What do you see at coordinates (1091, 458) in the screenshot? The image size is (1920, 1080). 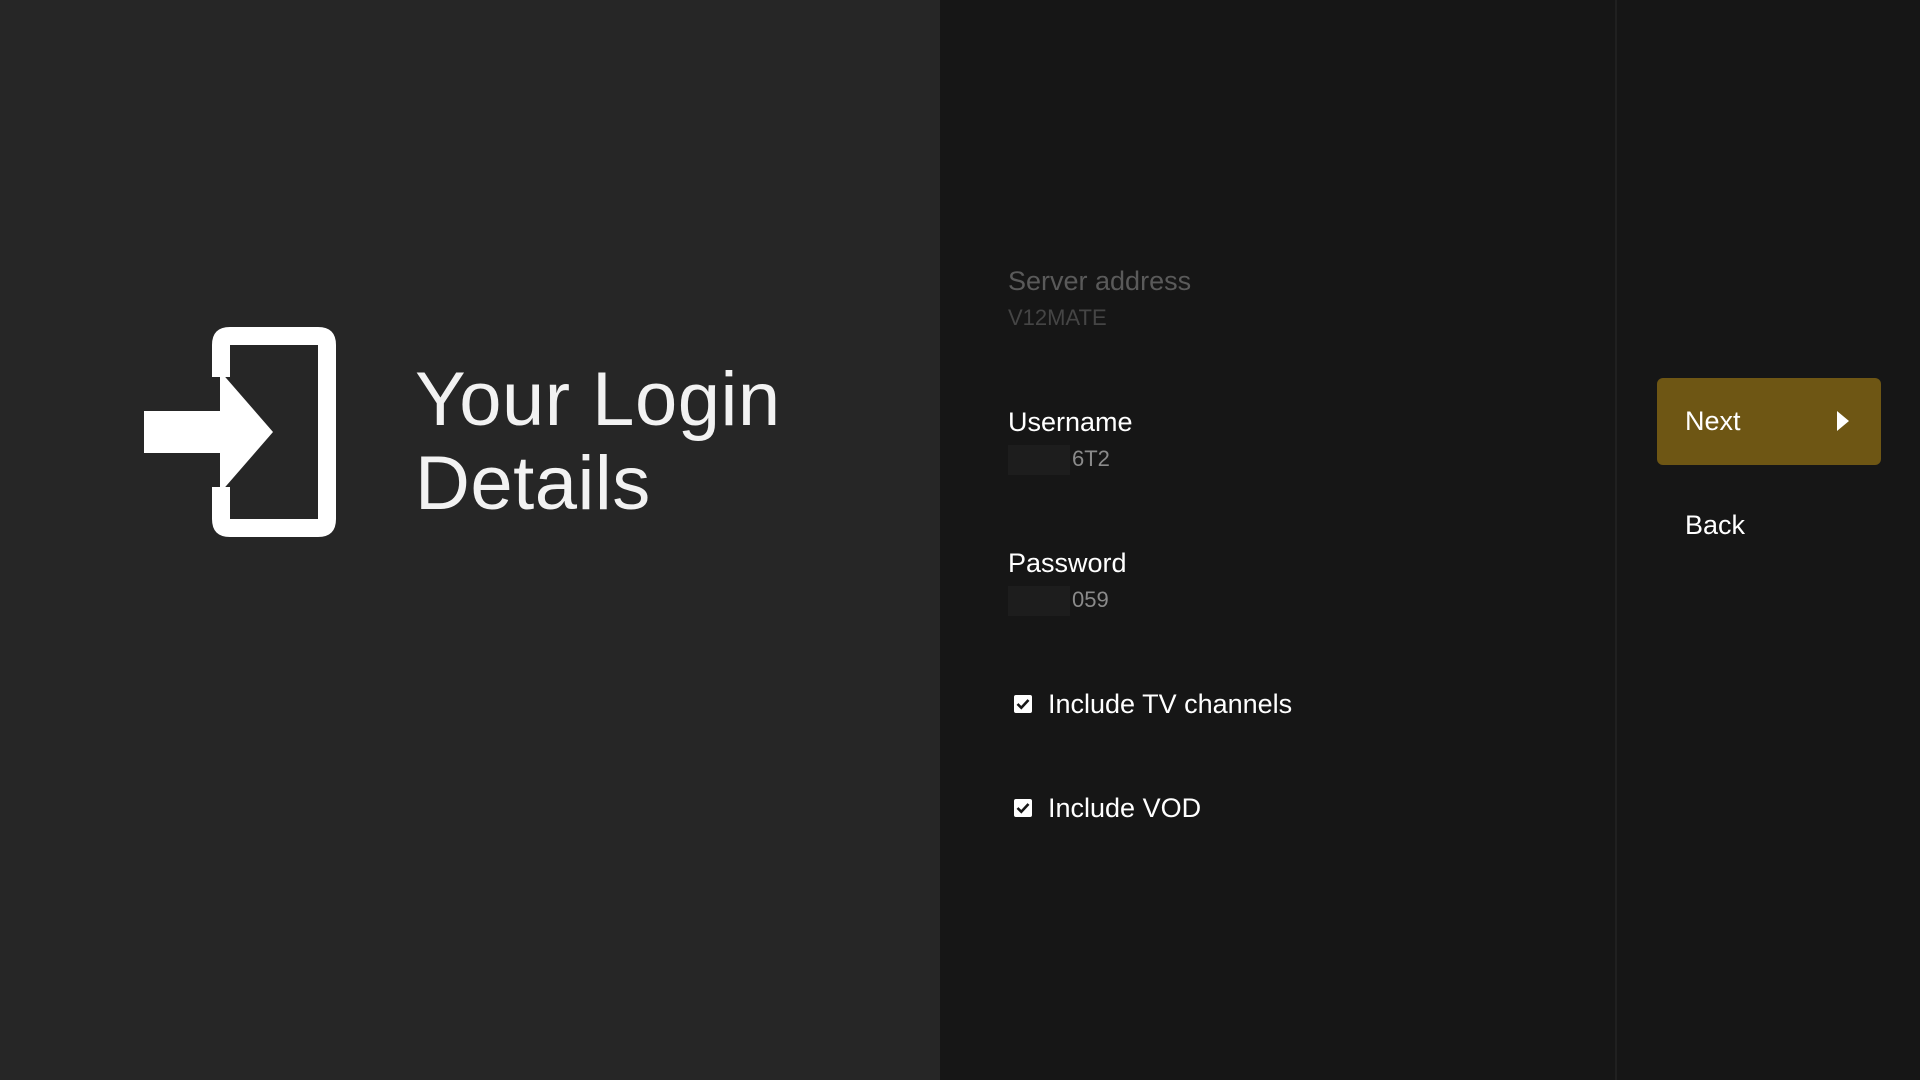 I see `username-value: 6T2` at bounding box center [1091, 458].